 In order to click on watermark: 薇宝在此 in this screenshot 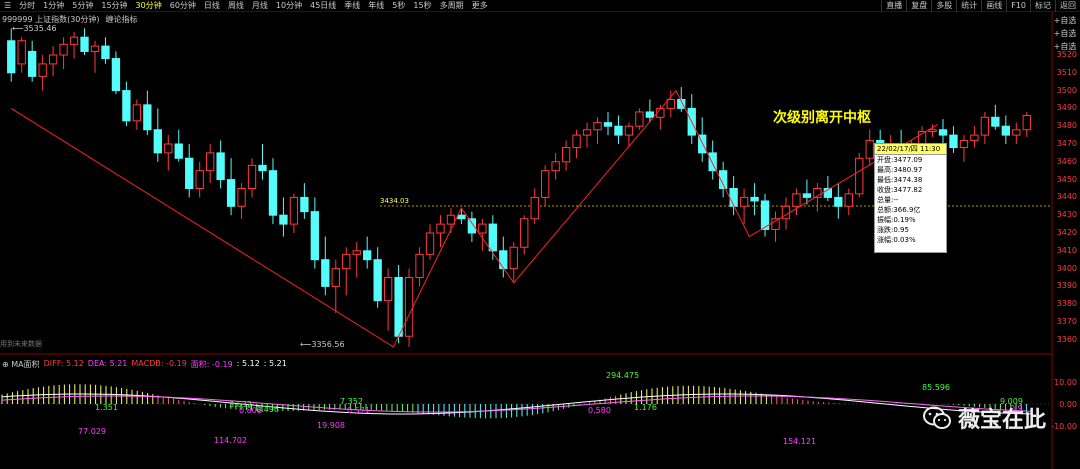, I will do `click(984, 418)`.